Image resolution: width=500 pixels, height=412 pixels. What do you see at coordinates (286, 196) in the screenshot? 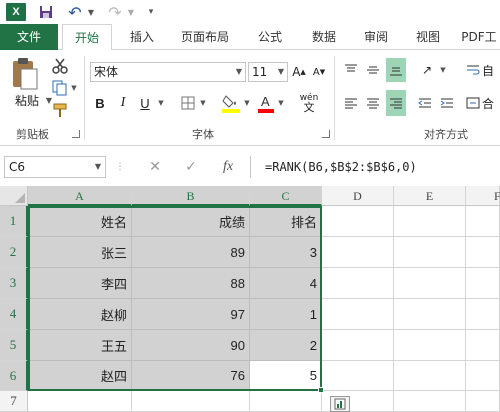
I see `column-header-c: C` at bounding box center [286, 196].